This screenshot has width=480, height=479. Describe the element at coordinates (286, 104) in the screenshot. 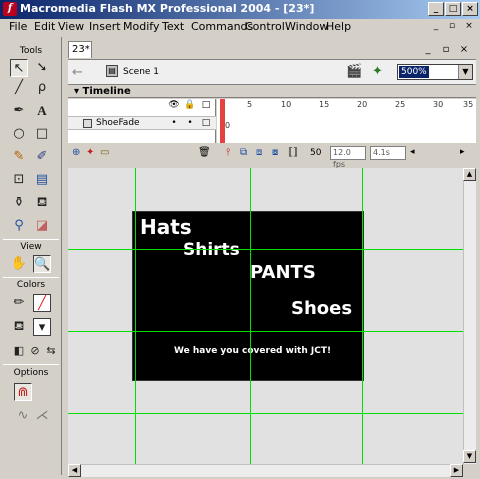

I see `ruler-number: 10` at that location.